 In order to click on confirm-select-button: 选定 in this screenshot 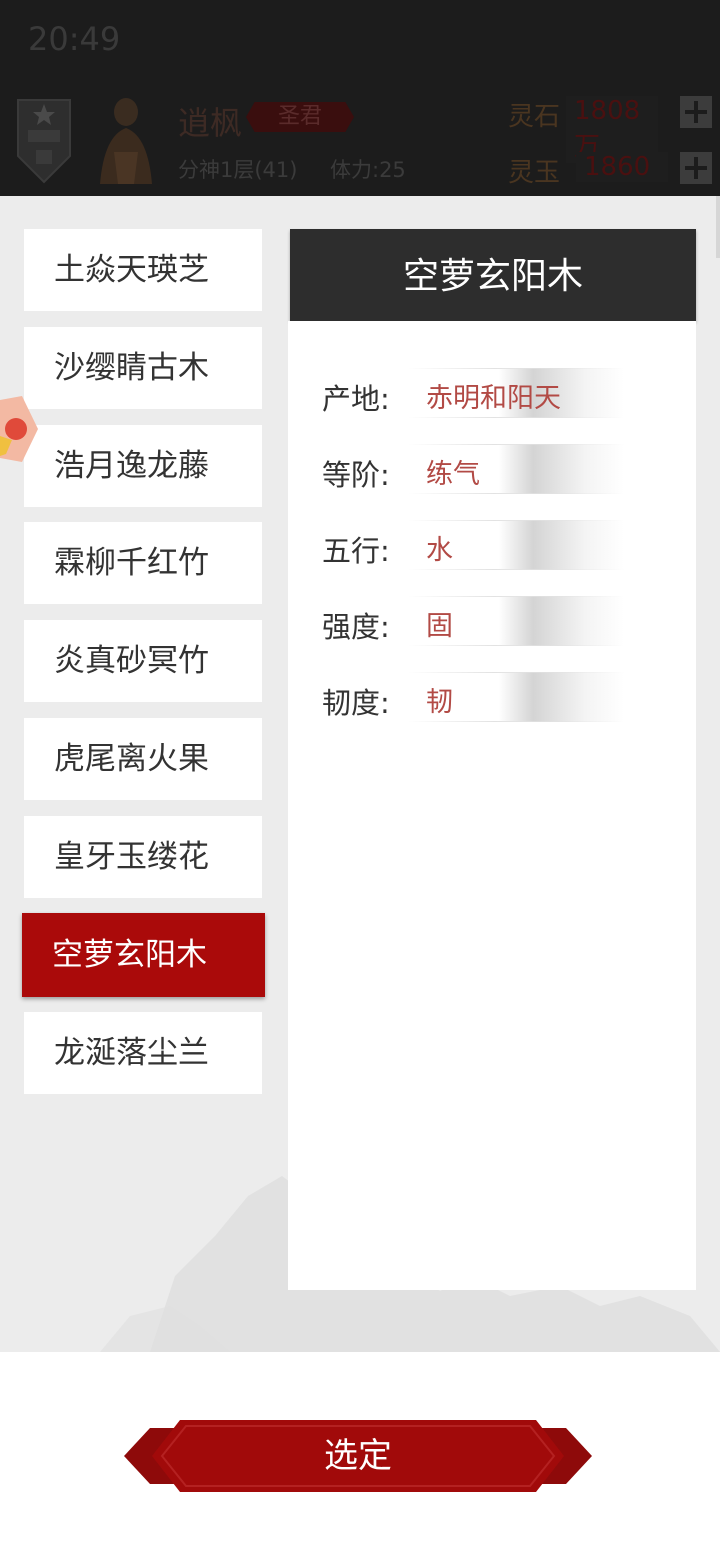, I will do `click(358, 1456)`.